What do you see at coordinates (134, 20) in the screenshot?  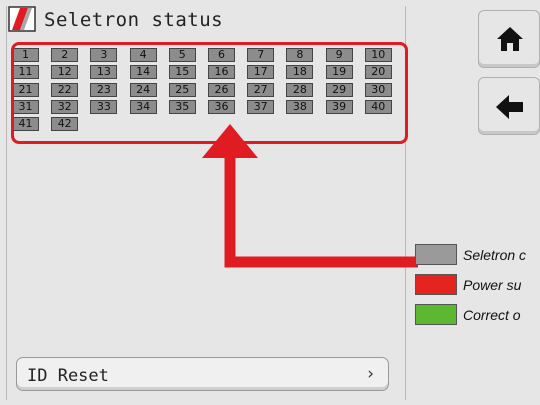 I see `page-title: Seletron status` at bounding box center [134, 20].